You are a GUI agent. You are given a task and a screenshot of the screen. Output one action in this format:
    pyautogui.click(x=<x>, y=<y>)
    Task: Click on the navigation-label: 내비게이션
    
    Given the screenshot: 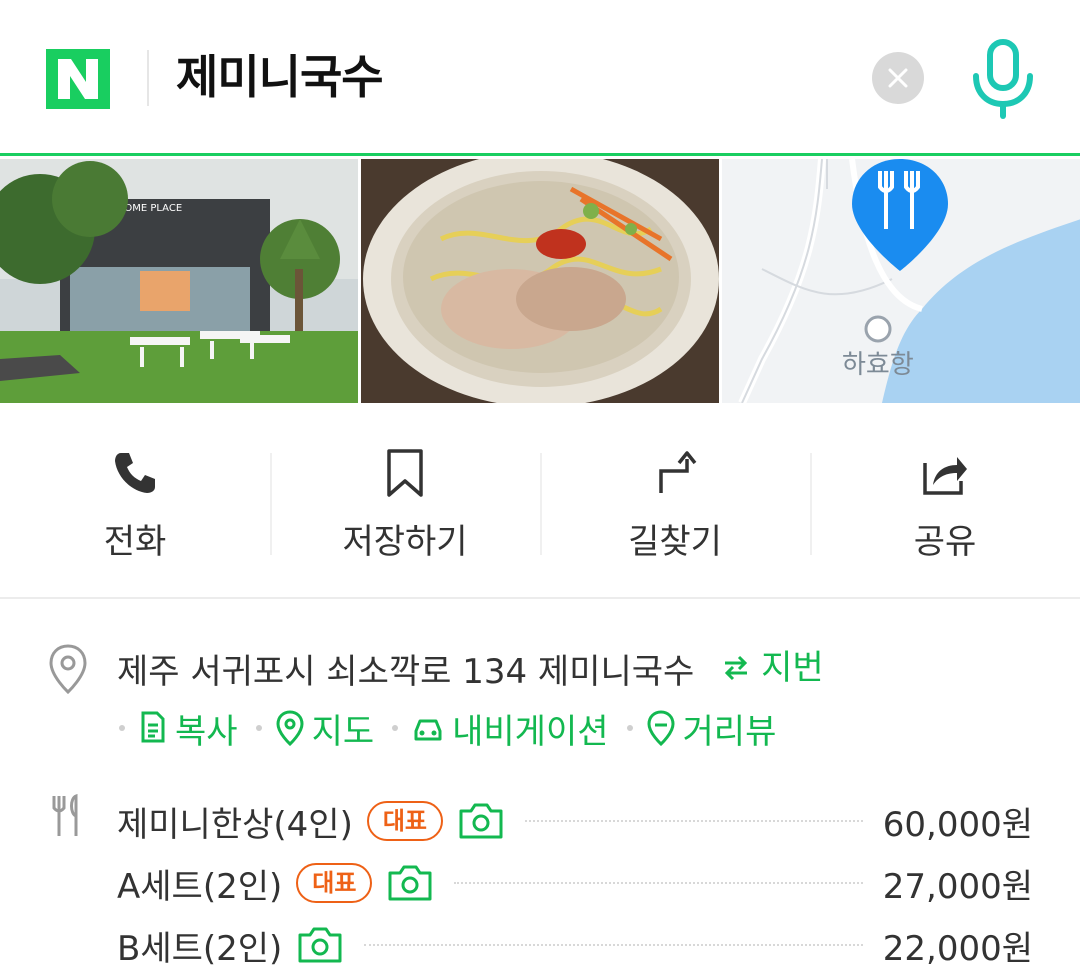 What is the action you would take?
    pyautogui.click(x=530, y=731)
    